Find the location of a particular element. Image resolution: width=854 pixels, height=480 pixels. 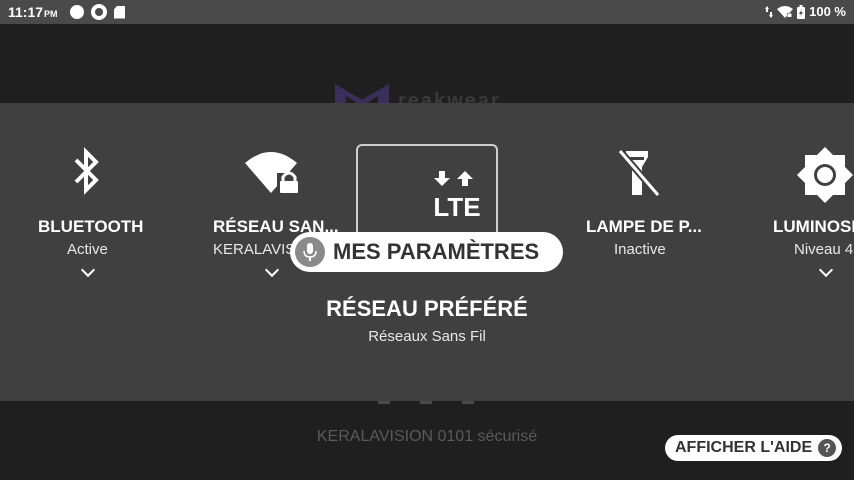

circle-notification-icon is located at coordinates (77, 12).